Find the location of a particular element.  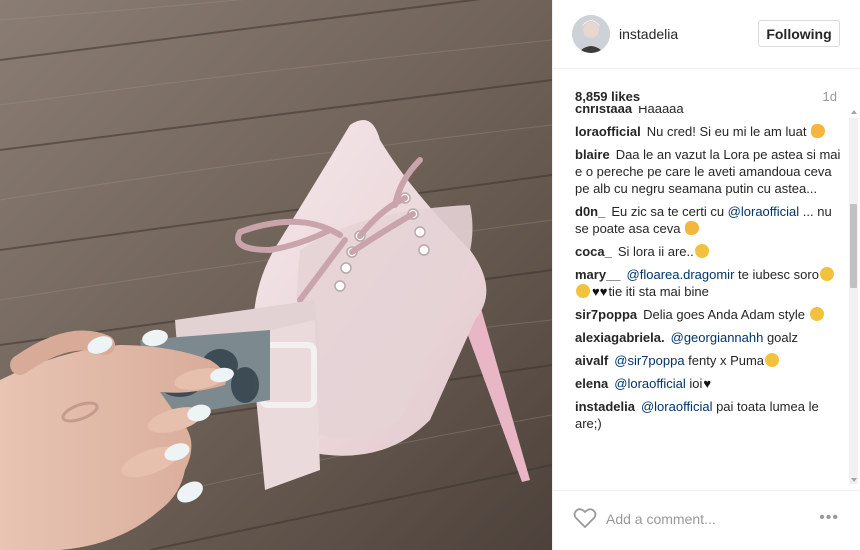

more-options-icon: ••• is located at coordinates (829, 518).